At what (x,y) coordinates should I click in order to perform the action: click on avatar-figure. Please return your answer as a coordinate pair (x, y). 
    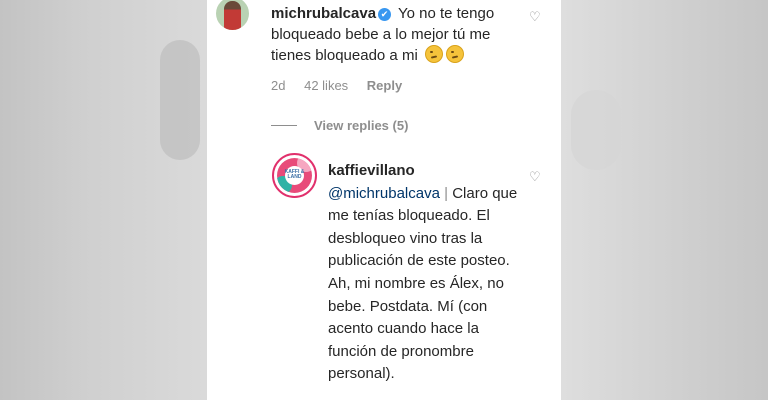
    Looking at the image, I should click on (232, 15).